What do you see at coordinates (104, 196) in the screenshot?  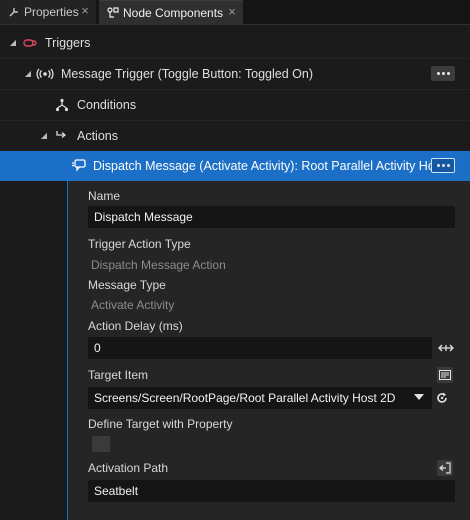 I see `name-label: Name` at bounding box center [104, 196].